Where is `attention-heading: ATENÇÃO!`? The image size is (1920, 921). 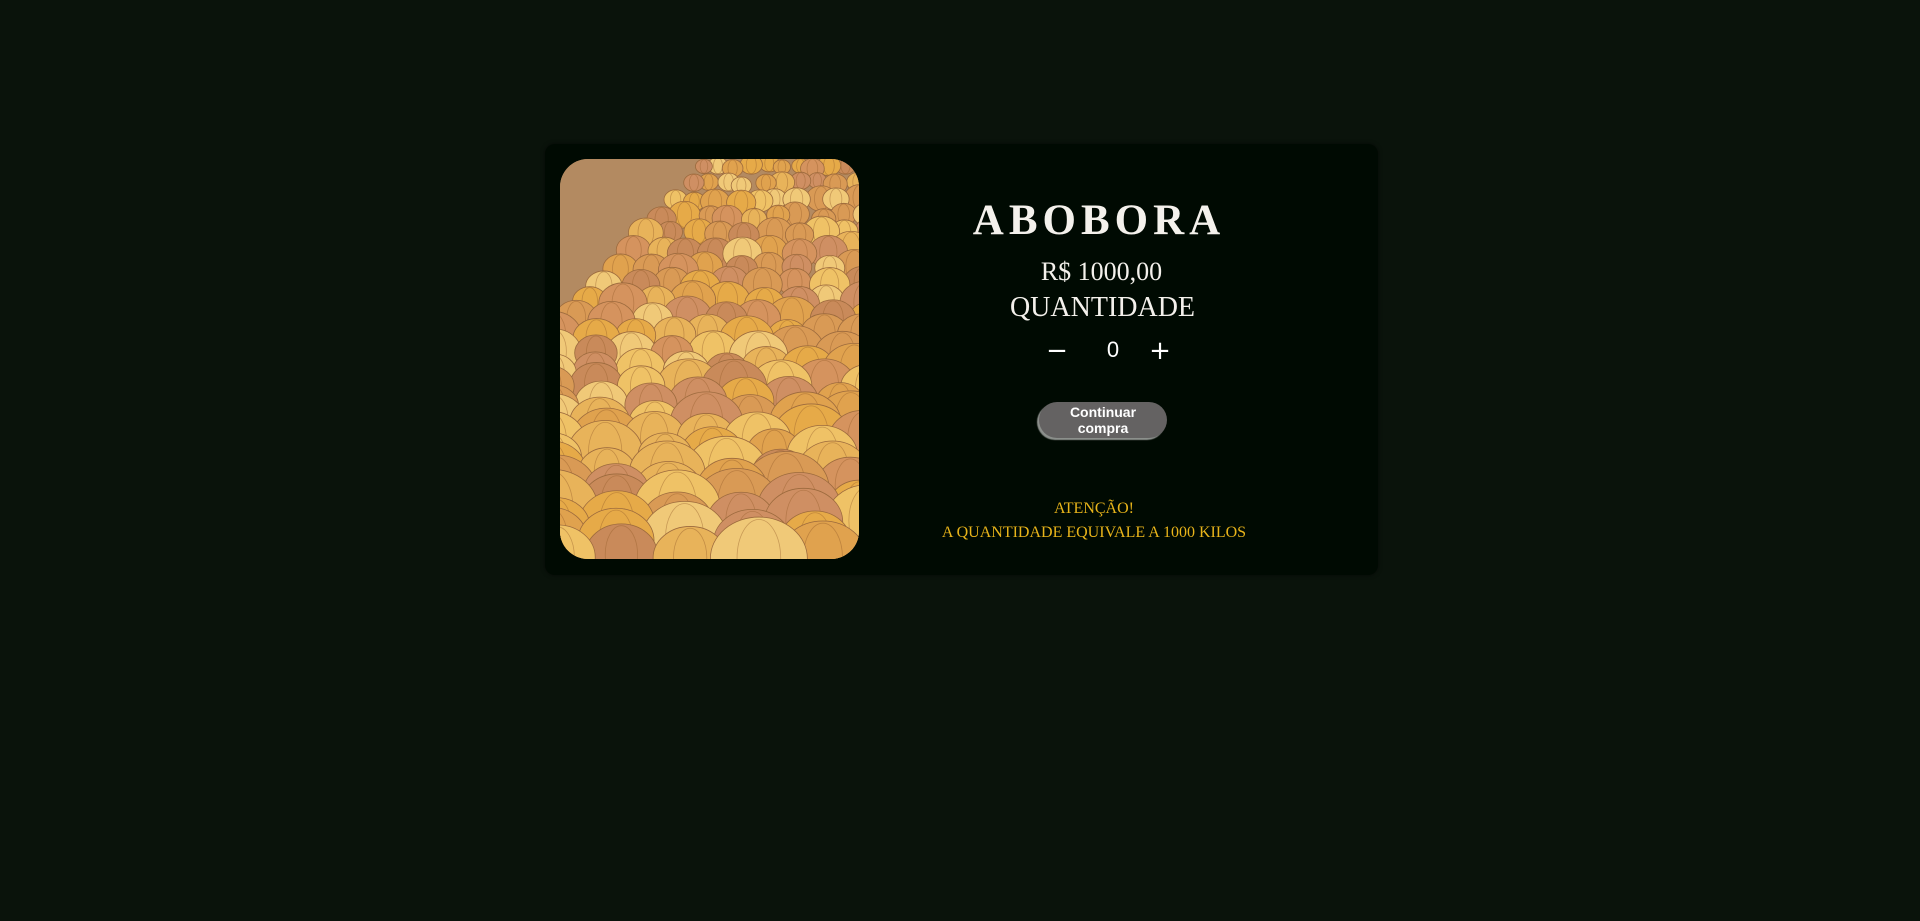
attention-heading: ATENÇÃO! is located at coordinates (1094, 508).